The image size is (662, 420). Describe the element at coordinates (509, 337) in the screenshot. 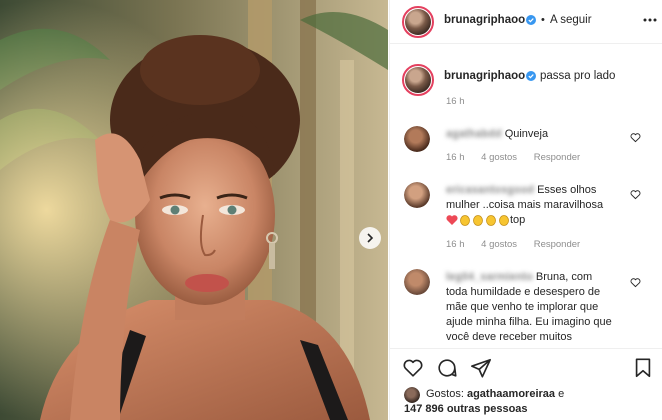

I see `comment-text-line5: você deve receber muitos` at that location.